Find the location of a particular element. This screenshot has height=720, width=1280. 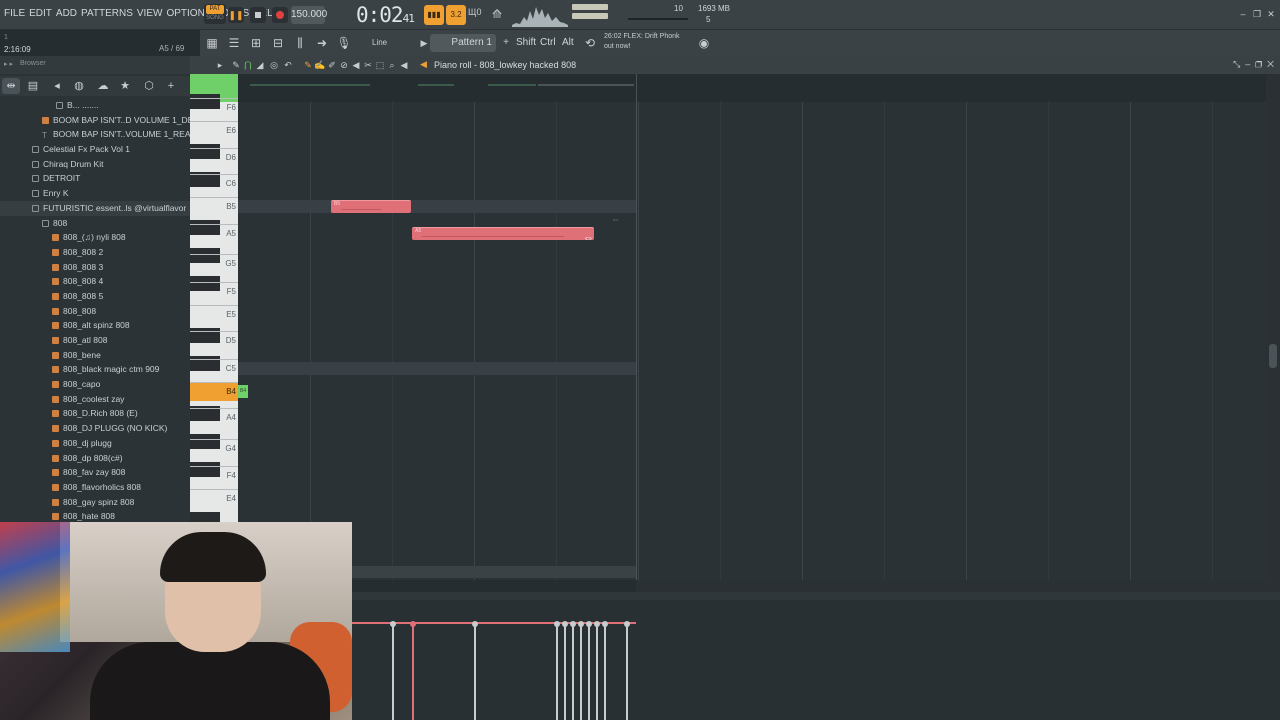

browser-item: 808_hate 808 is located at coordinates (95, 515).